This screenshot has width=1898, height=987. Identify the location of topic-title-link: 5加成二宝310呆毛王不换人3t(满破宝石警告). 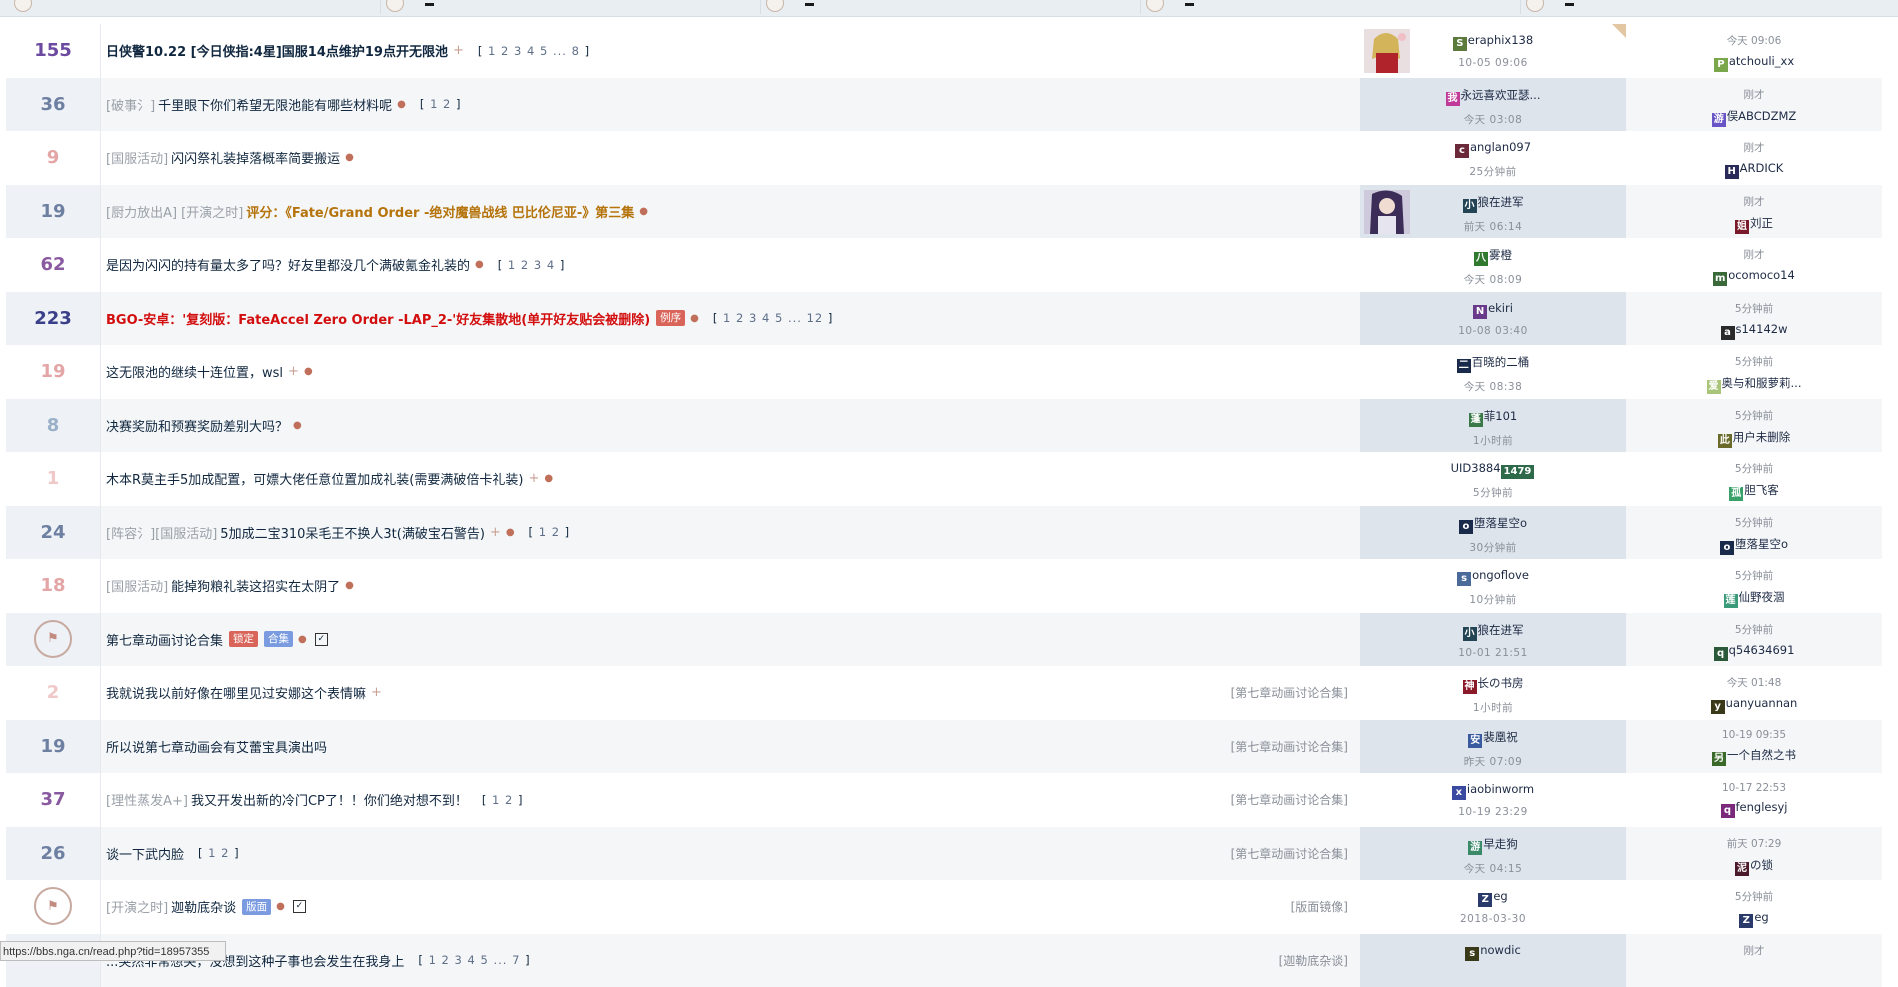
(352, 532).